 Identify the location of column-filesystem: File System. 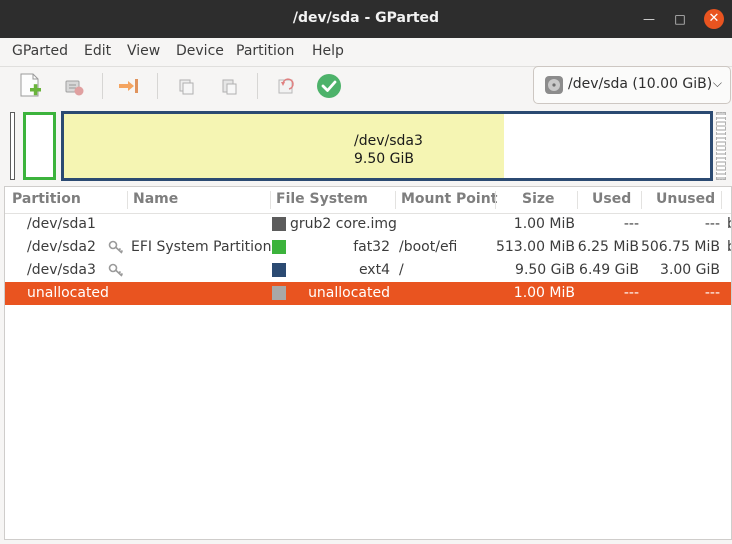
(322, 199).